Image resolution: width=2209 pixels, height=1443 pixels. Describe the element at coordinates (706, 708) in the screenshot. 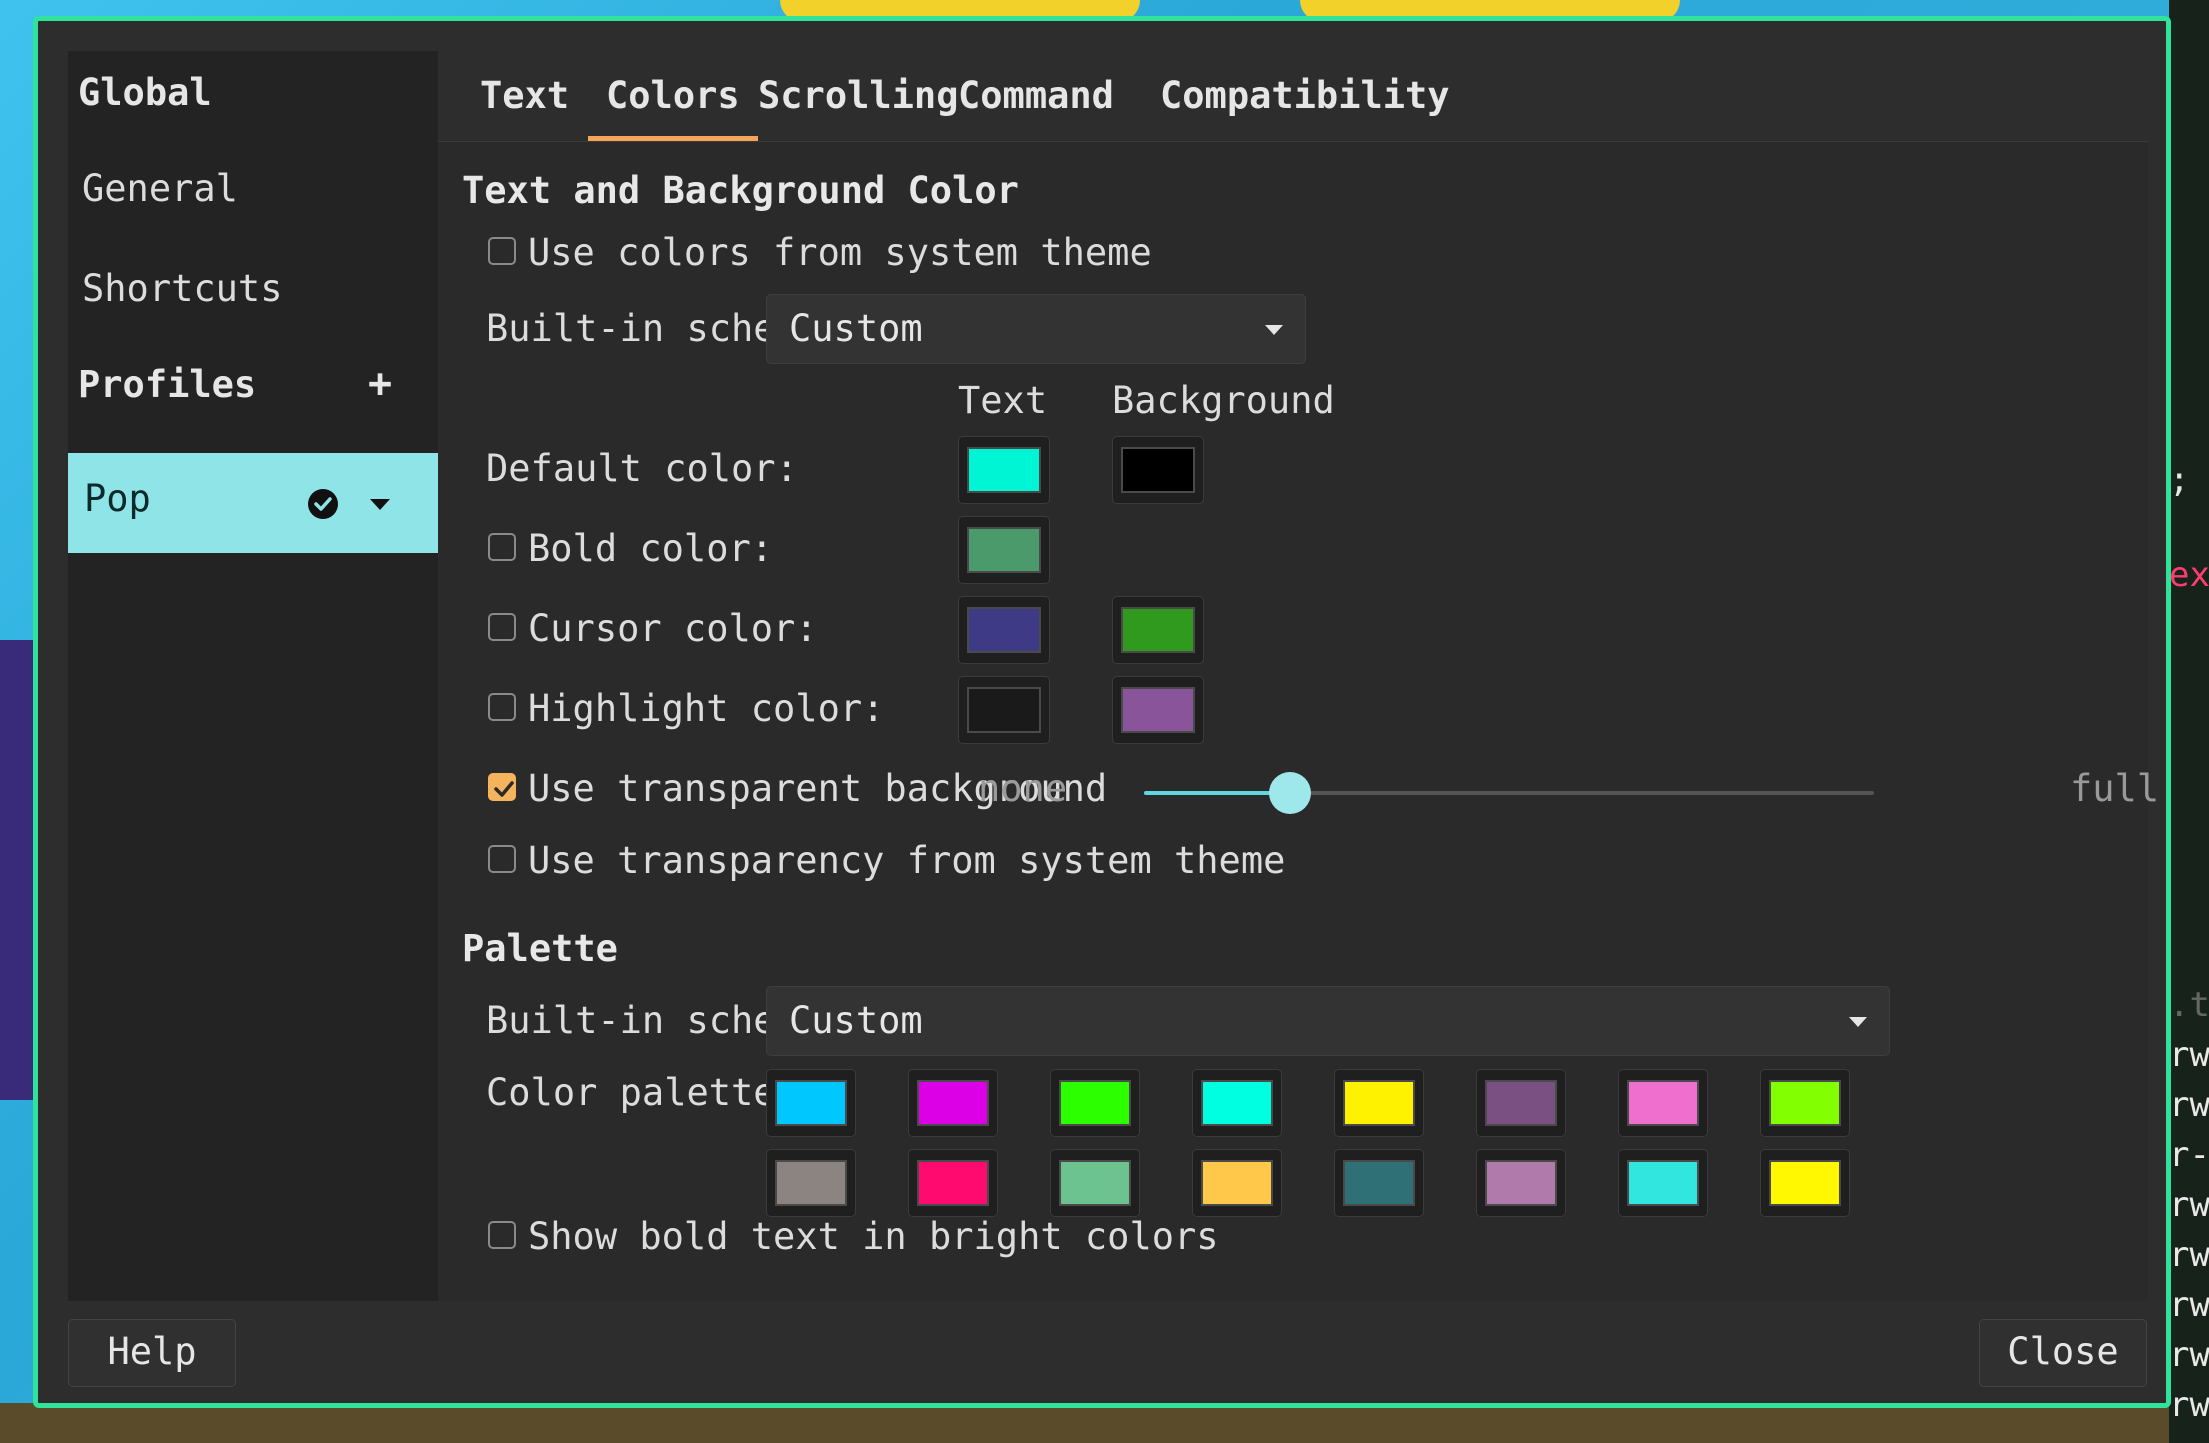

I see `highlight-color-label: Highlight color:` at that location.